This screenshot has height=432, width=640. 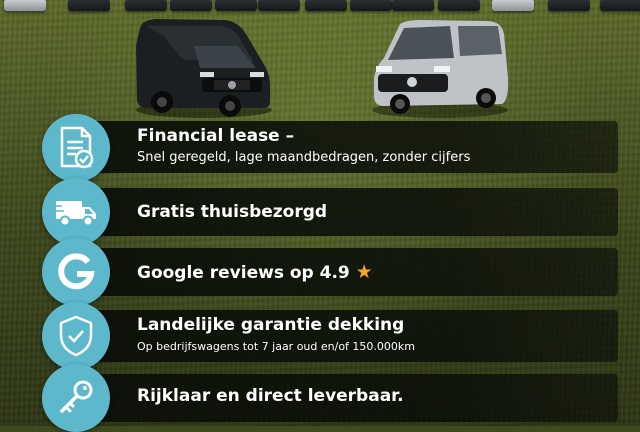 I want to click on star-icon: ★, so click(x=364, y=272).